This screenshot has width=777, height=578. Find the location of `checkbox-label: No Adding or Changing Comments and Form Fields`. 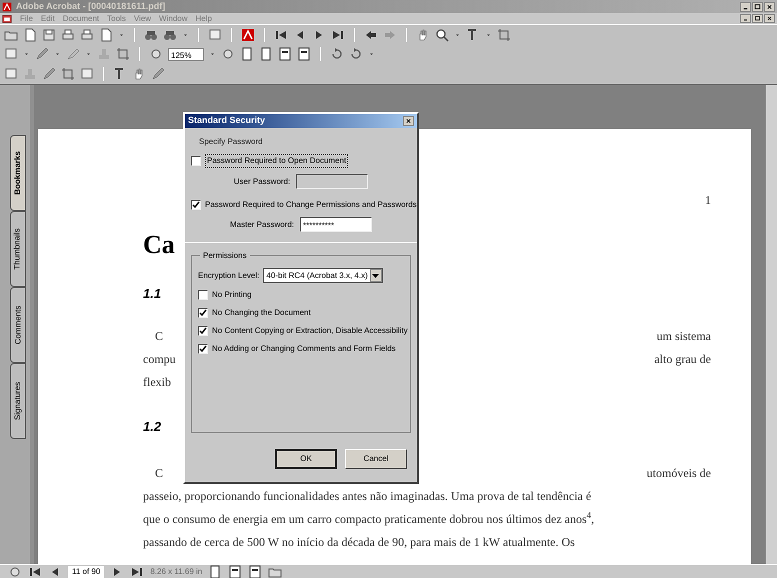

checkbox-label: No Adding or Changing Comments and Form Fields is located at coordinates (304, 349).